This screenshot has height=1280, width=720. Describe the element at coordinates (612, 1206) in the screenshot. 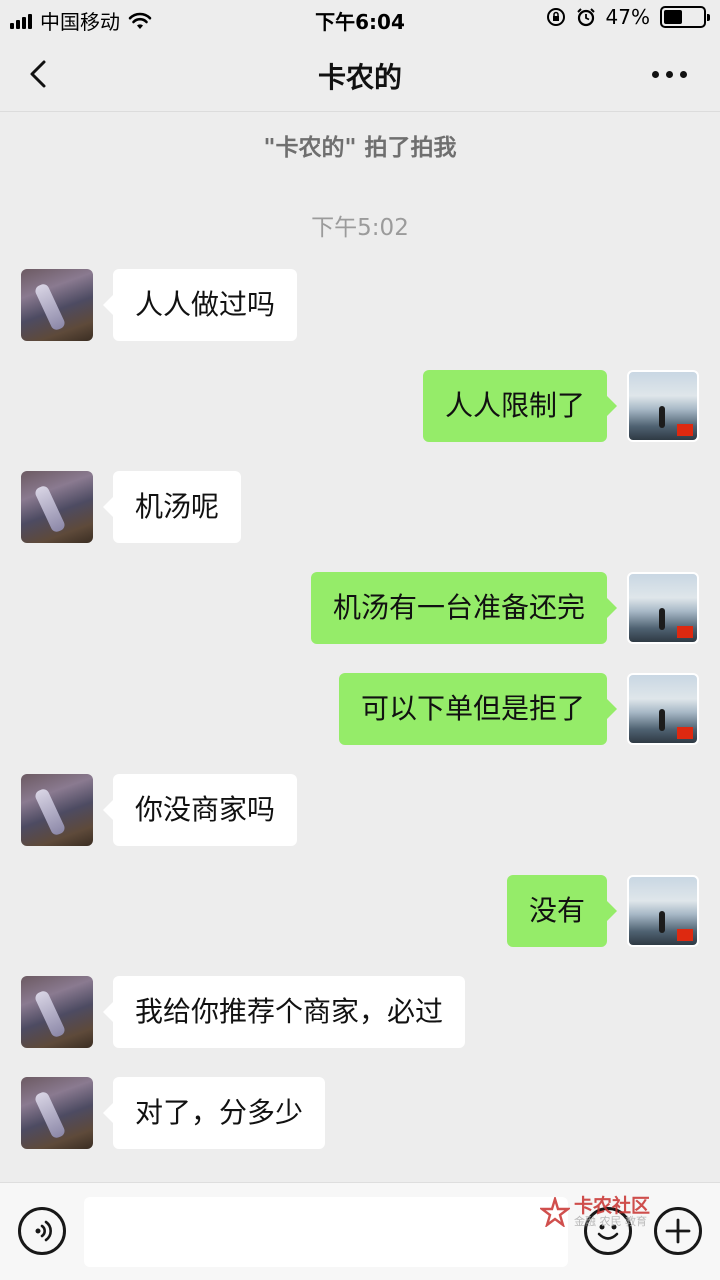

I see `watermark-title: 卡农社区` at that location.